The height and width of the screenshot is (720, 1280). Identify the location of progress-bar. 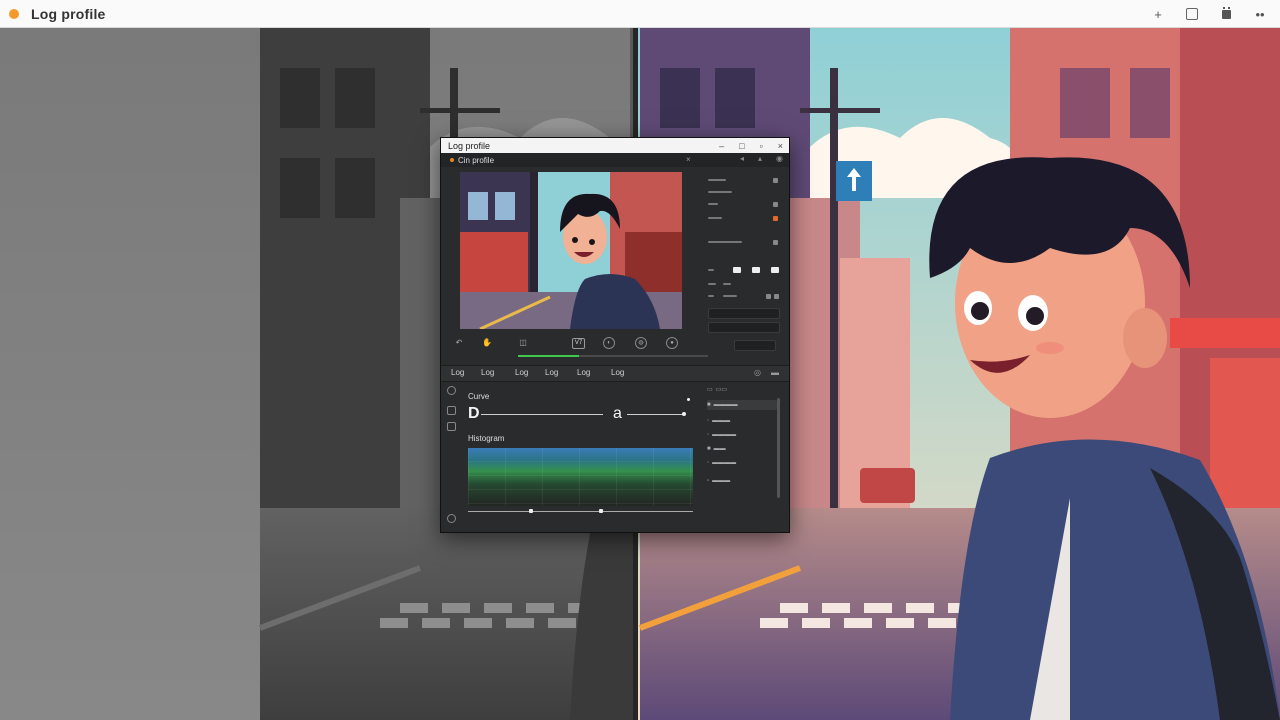
(613, 356).